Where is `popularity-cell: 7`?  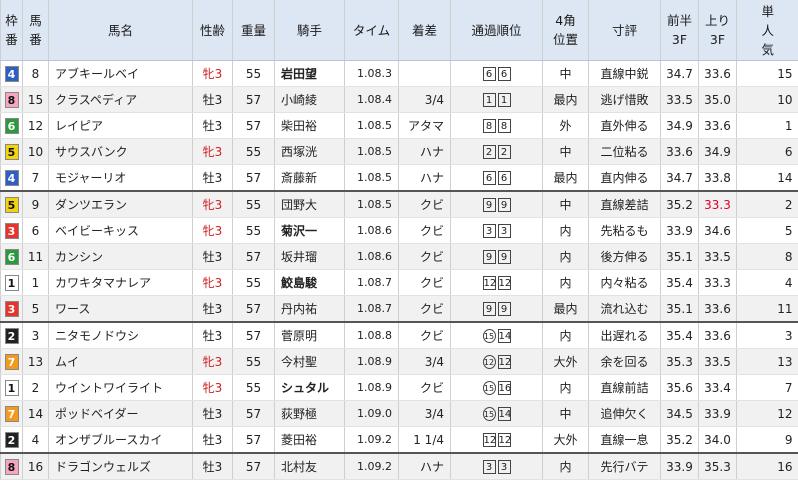
popularity-cell: 7 is located at coordinates (767, 387).